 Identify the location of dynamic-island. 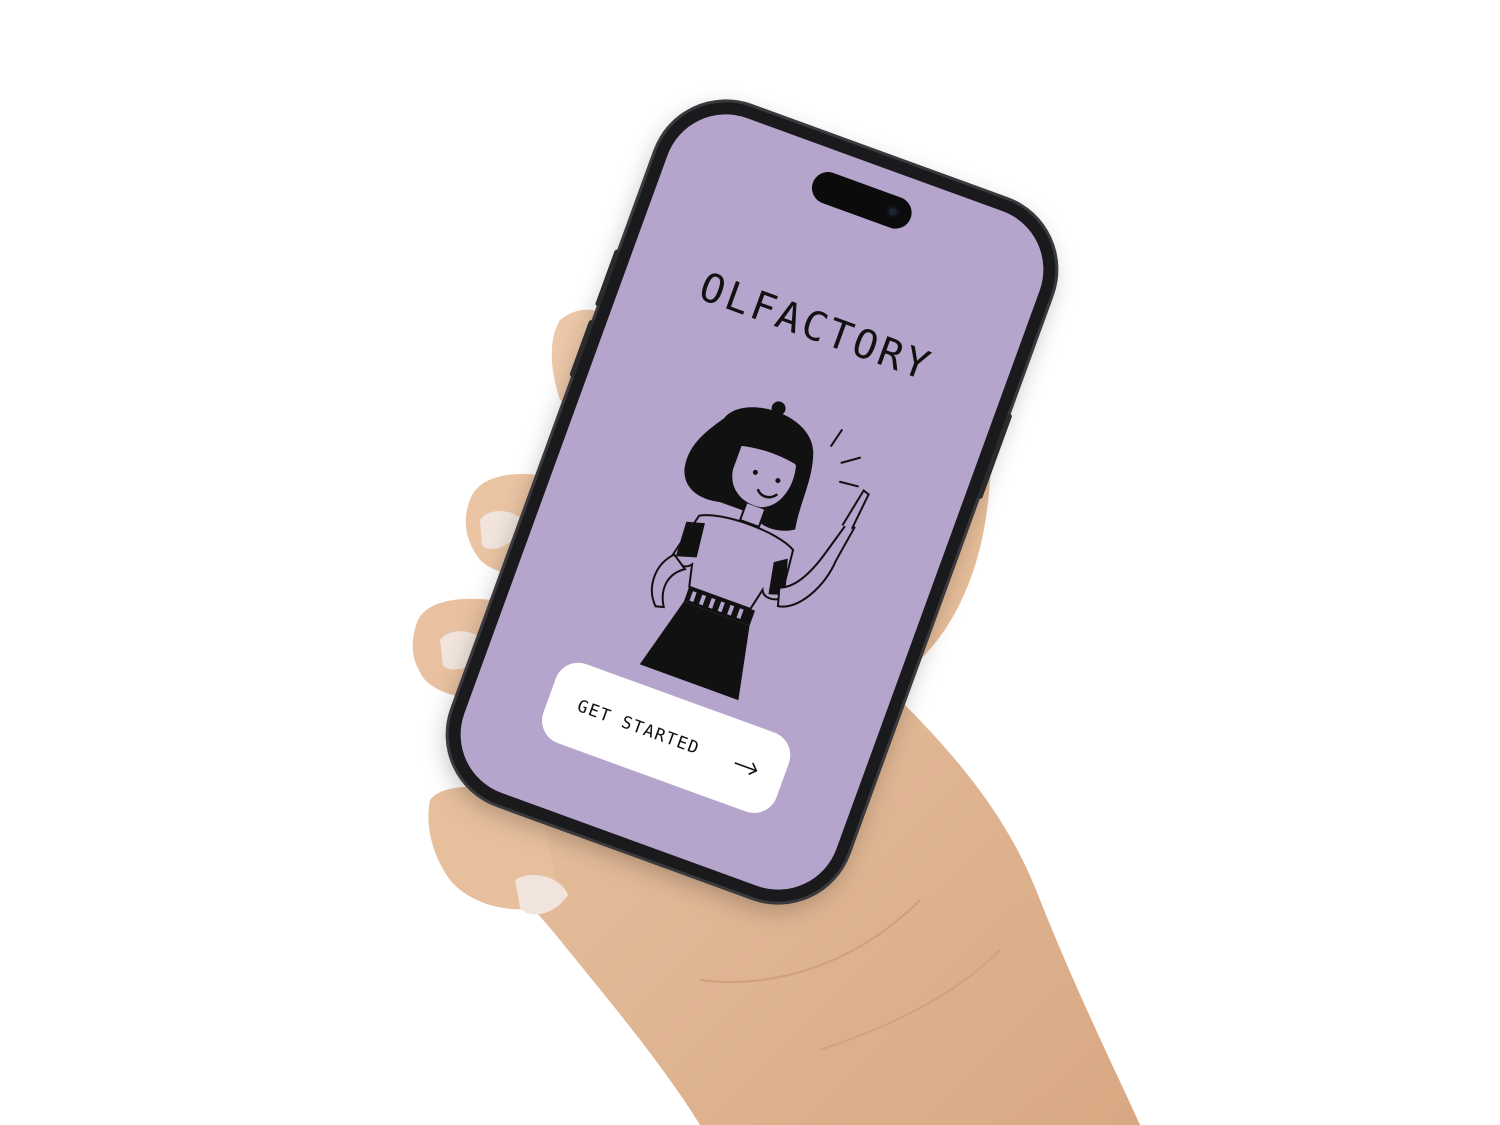
(862, 200).